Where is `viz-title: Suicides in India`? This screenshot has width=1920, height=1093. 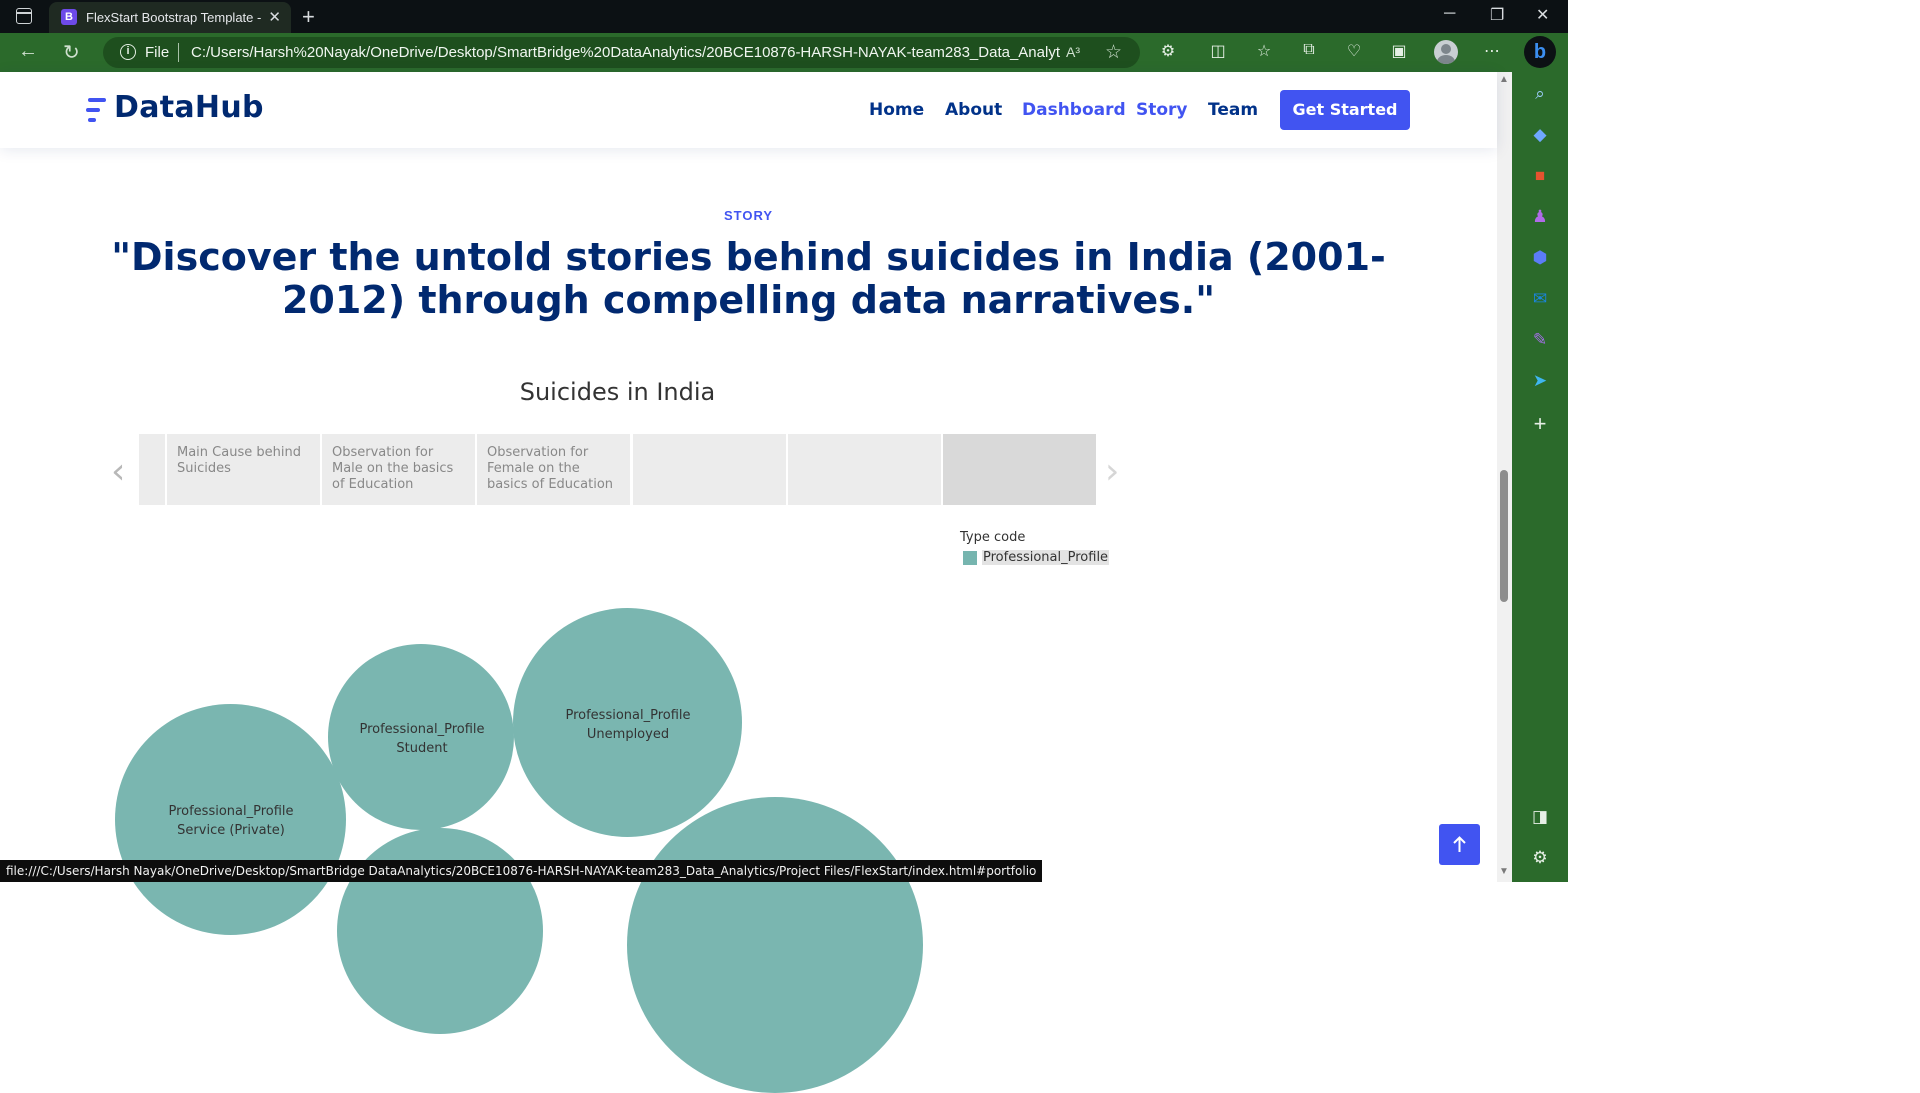 viz-title: Suicides in India is located at coordinates (617, 392).